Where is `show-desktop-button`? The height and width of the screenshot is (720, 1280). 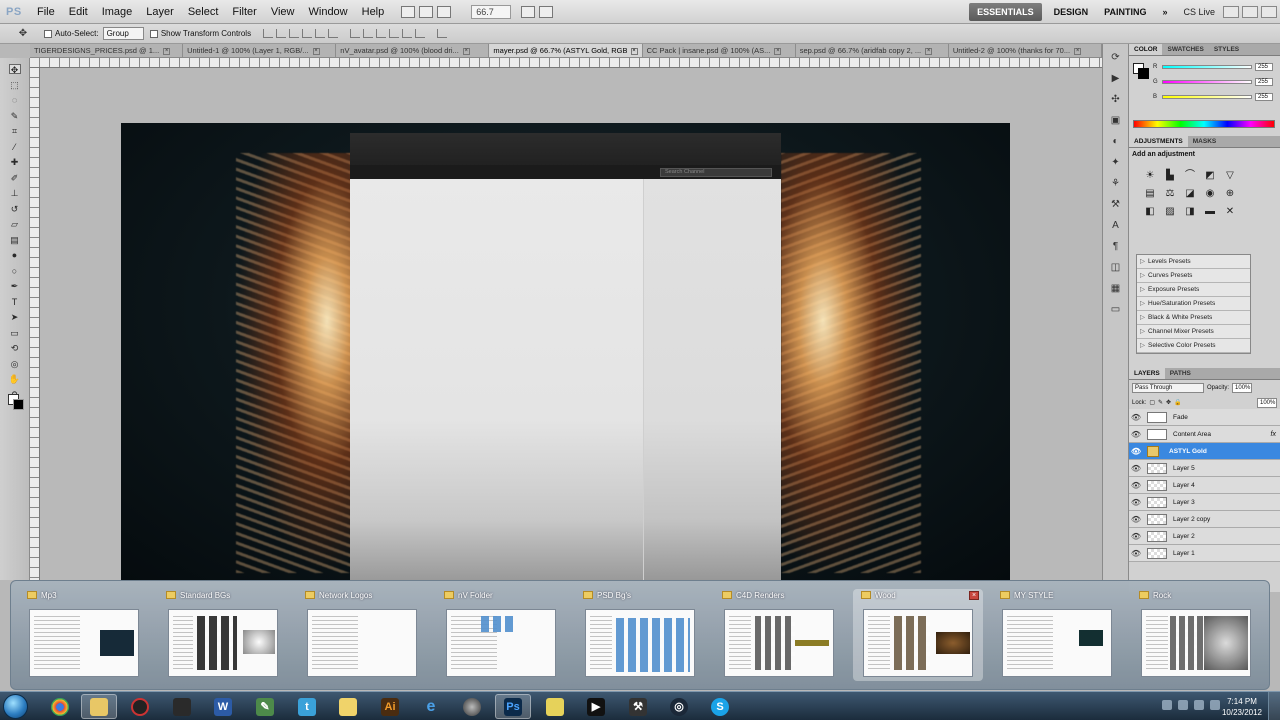
show-desktop-button is located at coordinates (1274, 706).